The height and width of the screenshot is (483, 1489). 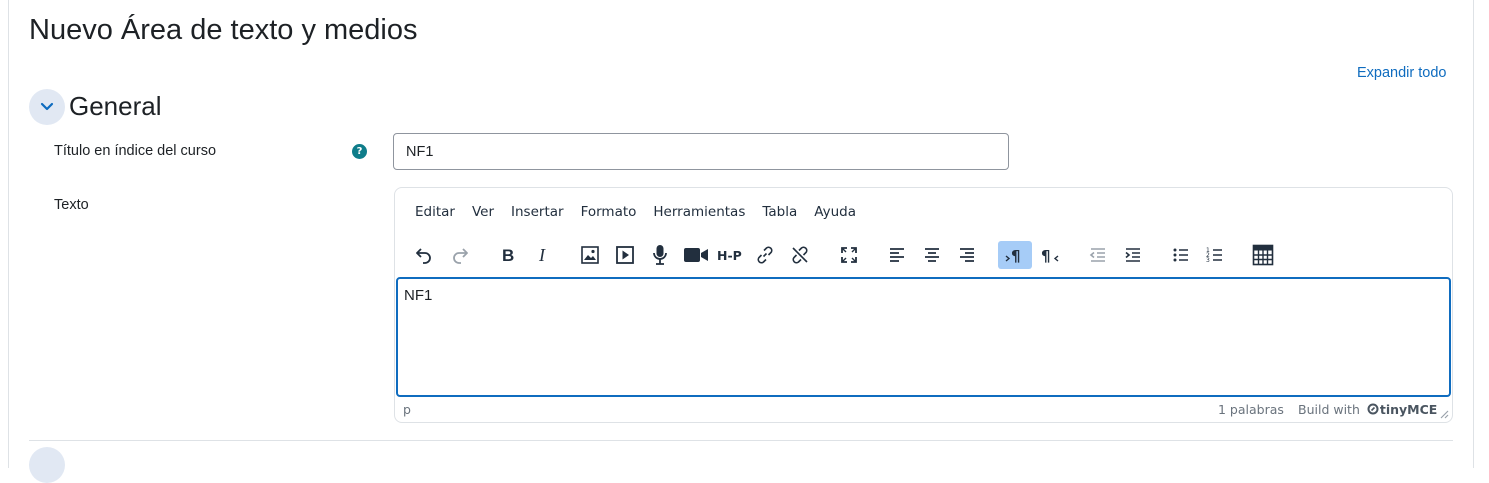 I want to click on align-center-icon, so click(x=932, y=255).